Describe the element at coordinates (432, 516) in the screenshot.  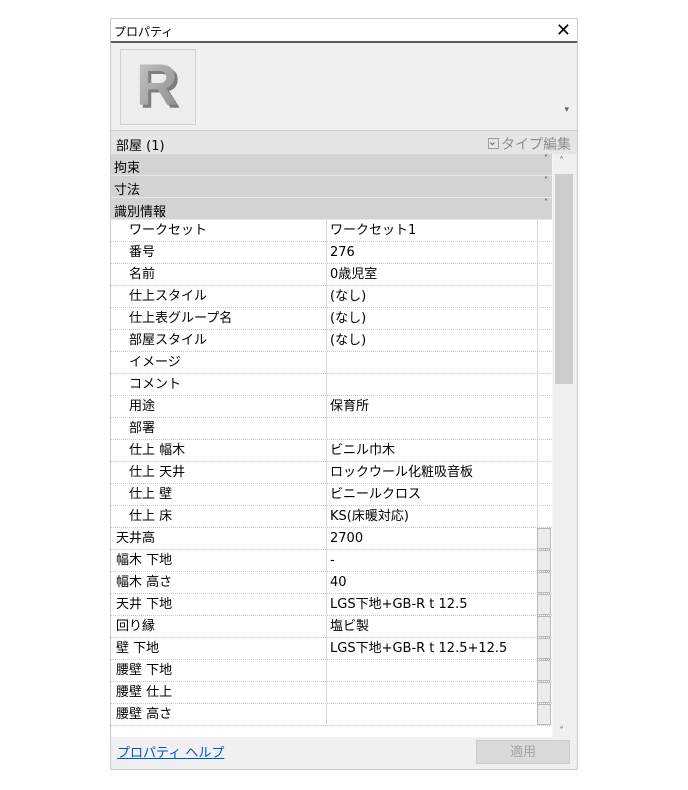
I see `property-value: KS(床暖対応)` at that location.